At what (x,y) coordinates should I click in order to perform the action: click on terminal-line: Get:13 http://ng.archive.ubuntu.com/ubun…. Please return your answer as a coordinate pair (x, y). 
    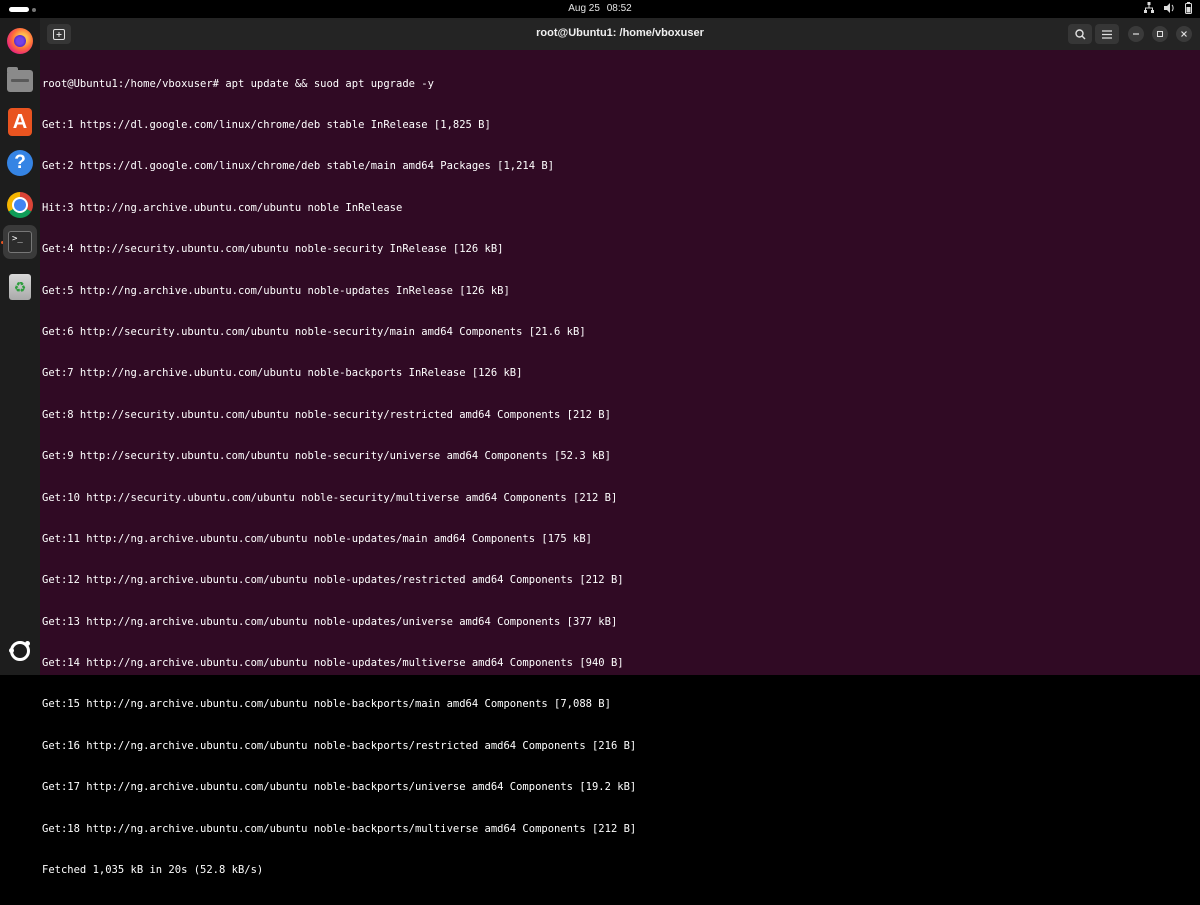
    Looking at the image, I should click on (330, 621).